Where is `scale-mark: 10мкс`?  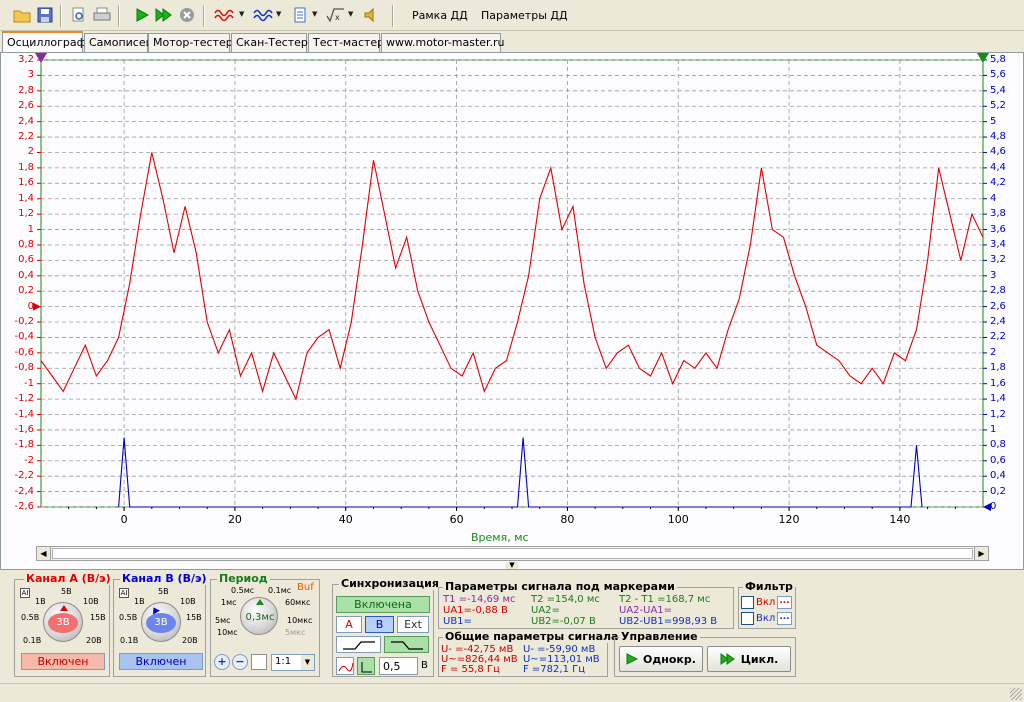
scale-mark: 10мкс is located at coordinates (300, 620).